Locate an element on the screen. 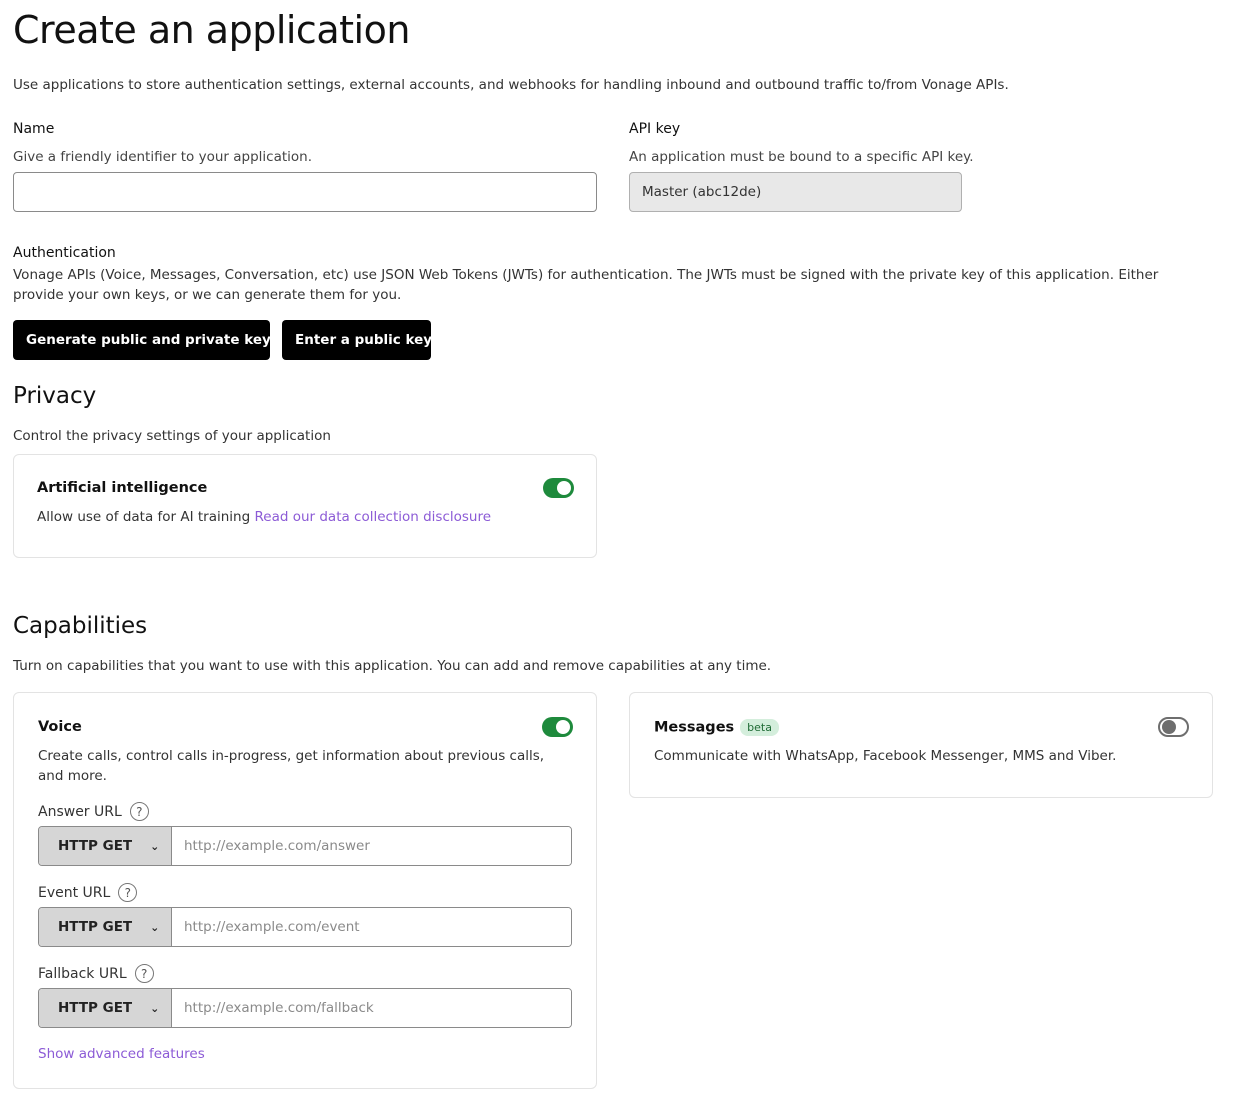 The height and width of the screenshot is (1111, 1237). info-icon: i is located at coordinates (275, 340).